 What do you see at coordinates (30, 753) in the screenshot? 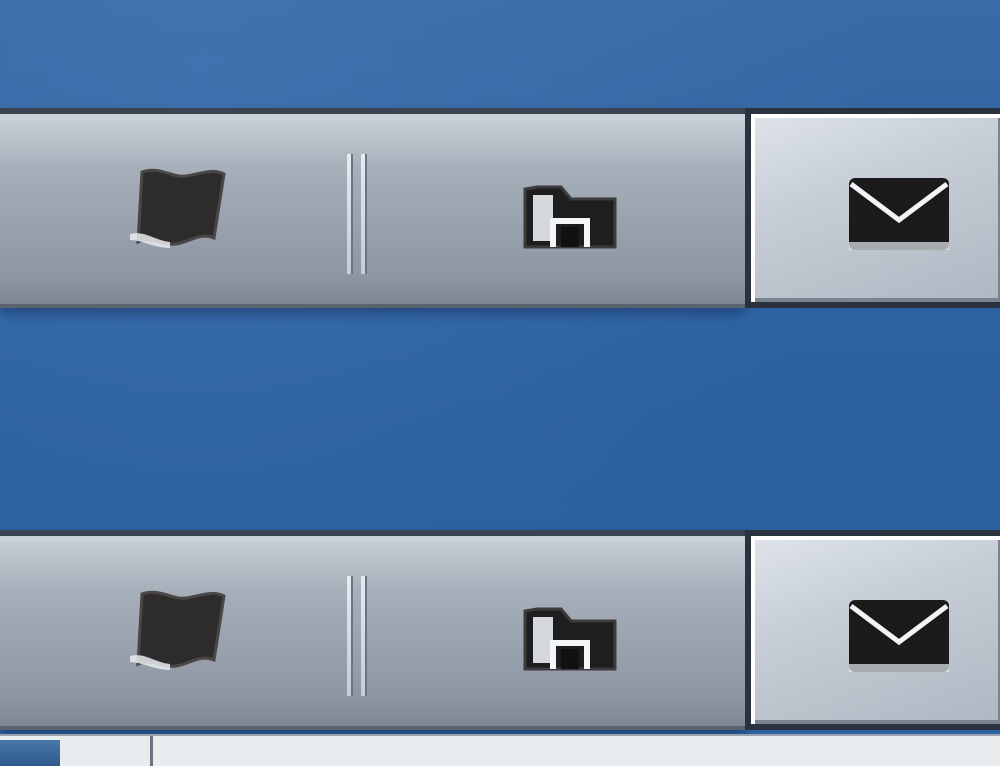
I see `strip-button` at bounding box center [30, 753].